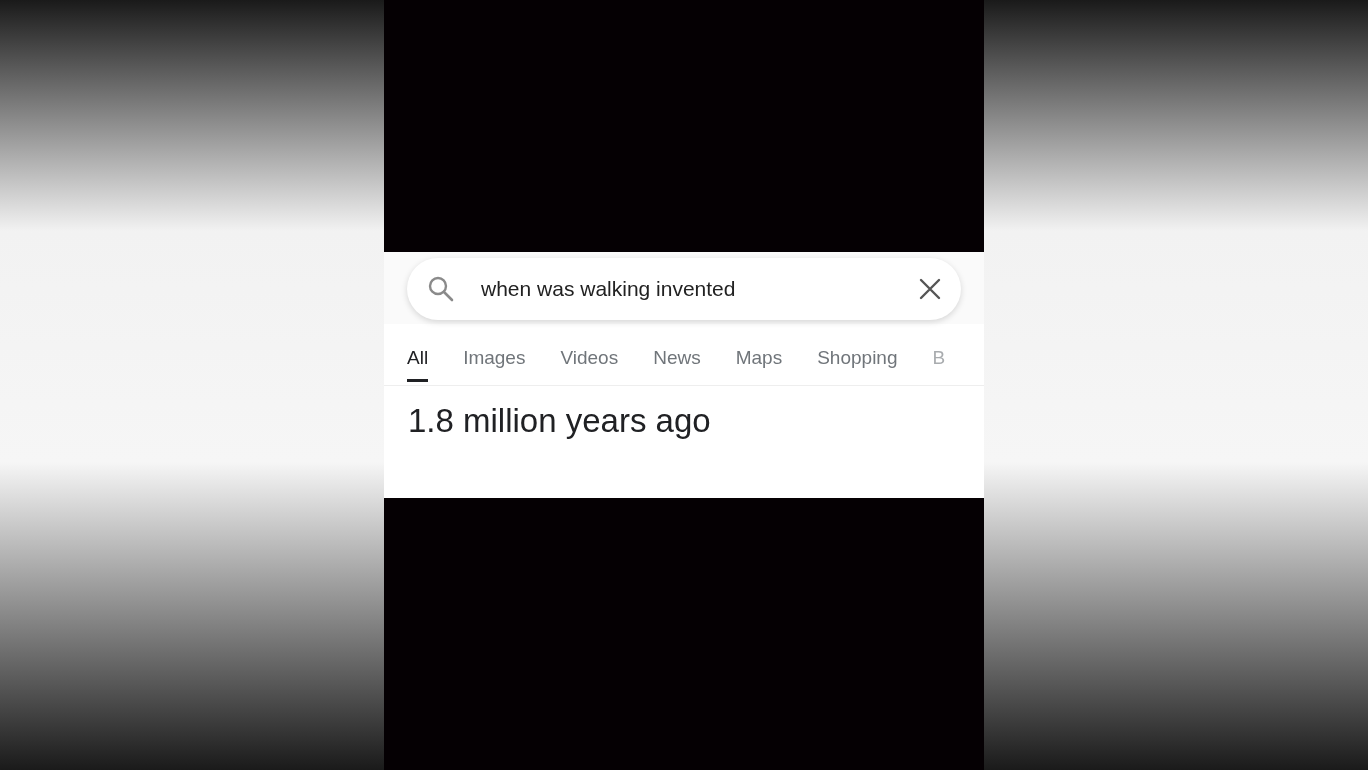 This screenshot has width=1368, height=770. Describe the element at coordinates (857, 363) in the screenshot. I see `tab: Shopping` at that location.